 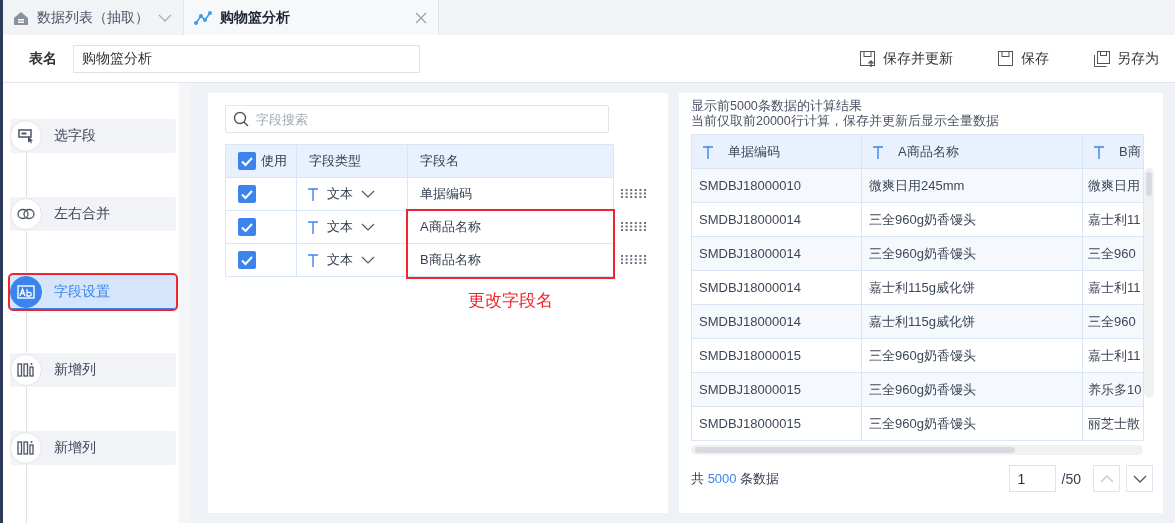 I want to click on page-total: /50, so click(x=1071, y=478).